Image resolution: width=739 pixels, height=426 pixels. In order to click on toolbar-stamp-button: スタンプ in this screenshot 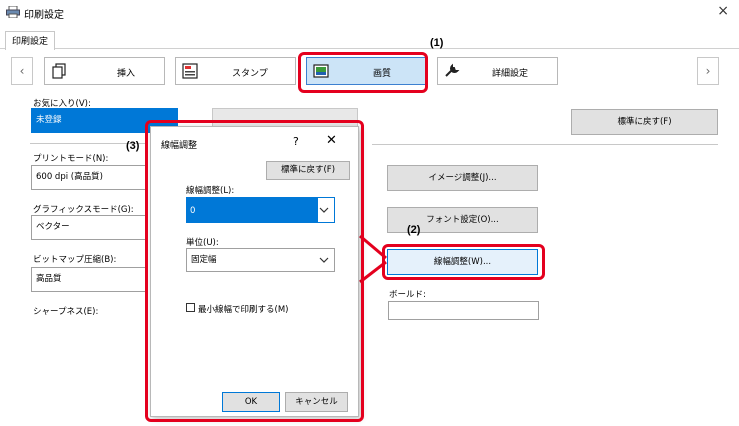, I will do `click(235, 71)`.